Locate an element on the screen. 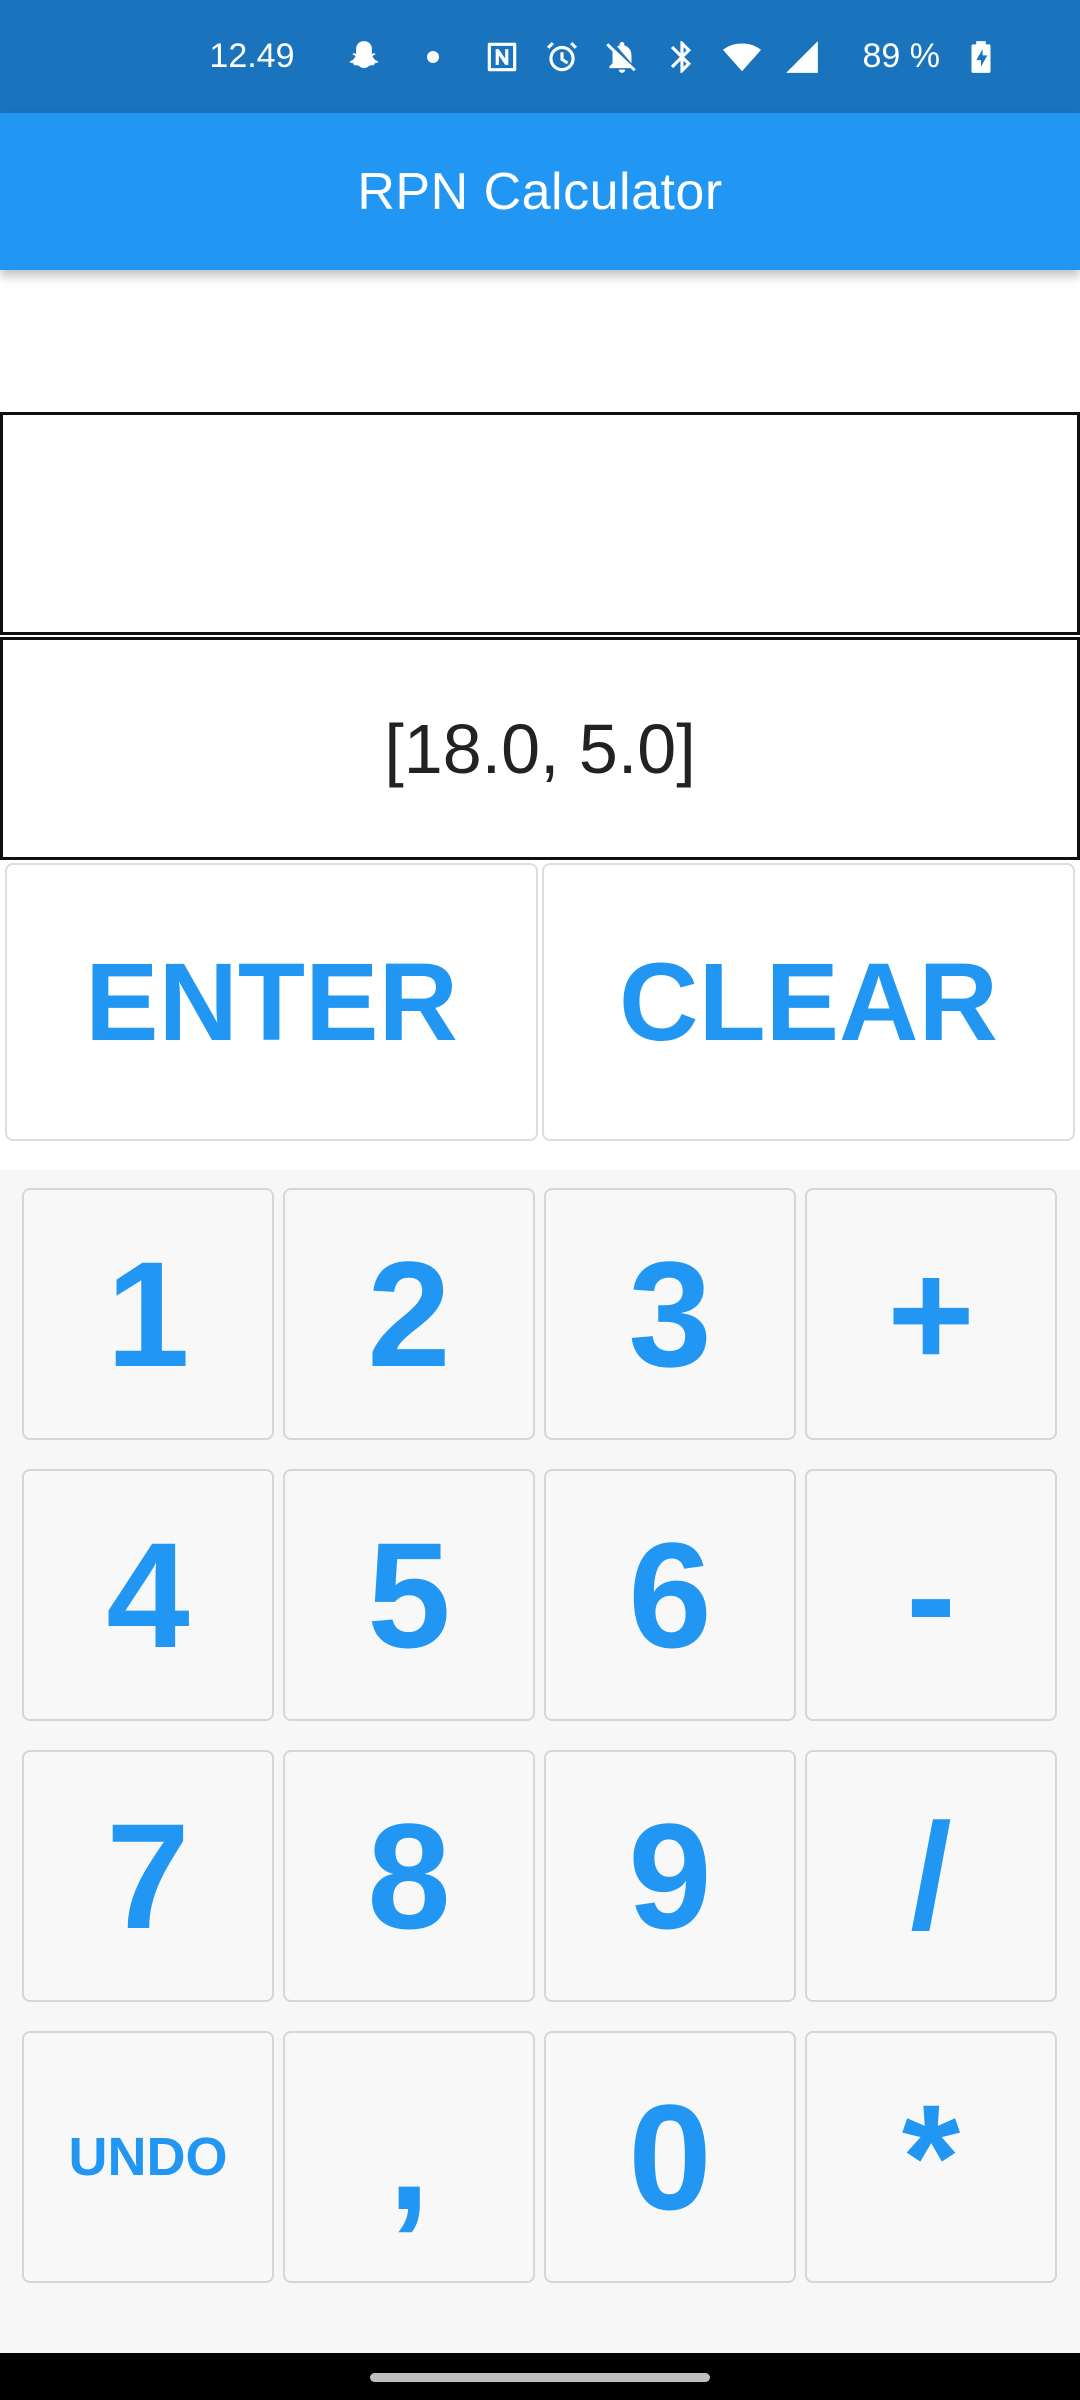  key-2: 2 is located at coordinates (409, 1314).